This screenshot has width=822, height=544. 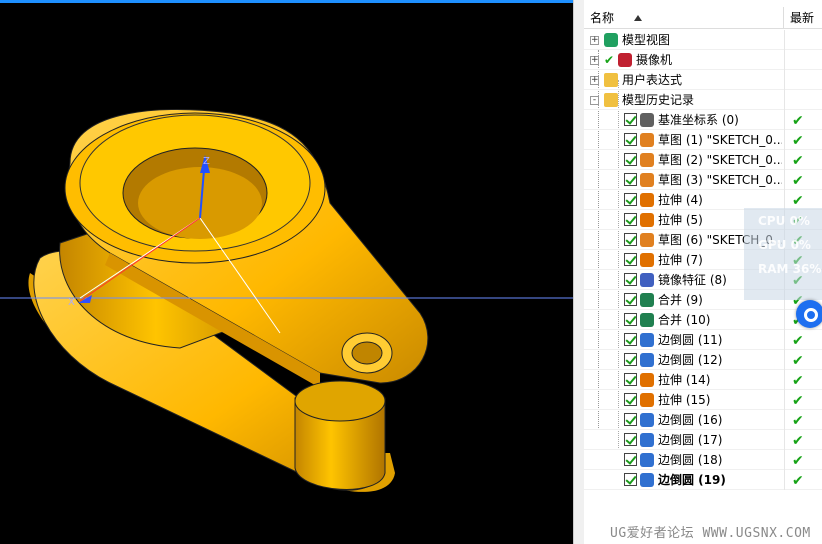 What do you see at coordinates (784, 245) in the screenshot?
I see `gpu-usage: GPU 0%` at bounding box center [784, 245].